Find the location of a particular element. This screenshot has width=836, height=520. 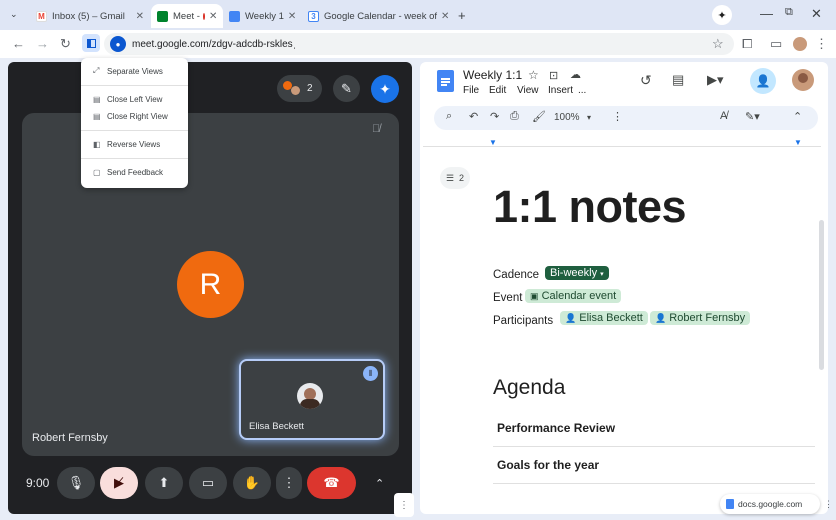

minimize-icon: — is located at coordinates (766, 13).